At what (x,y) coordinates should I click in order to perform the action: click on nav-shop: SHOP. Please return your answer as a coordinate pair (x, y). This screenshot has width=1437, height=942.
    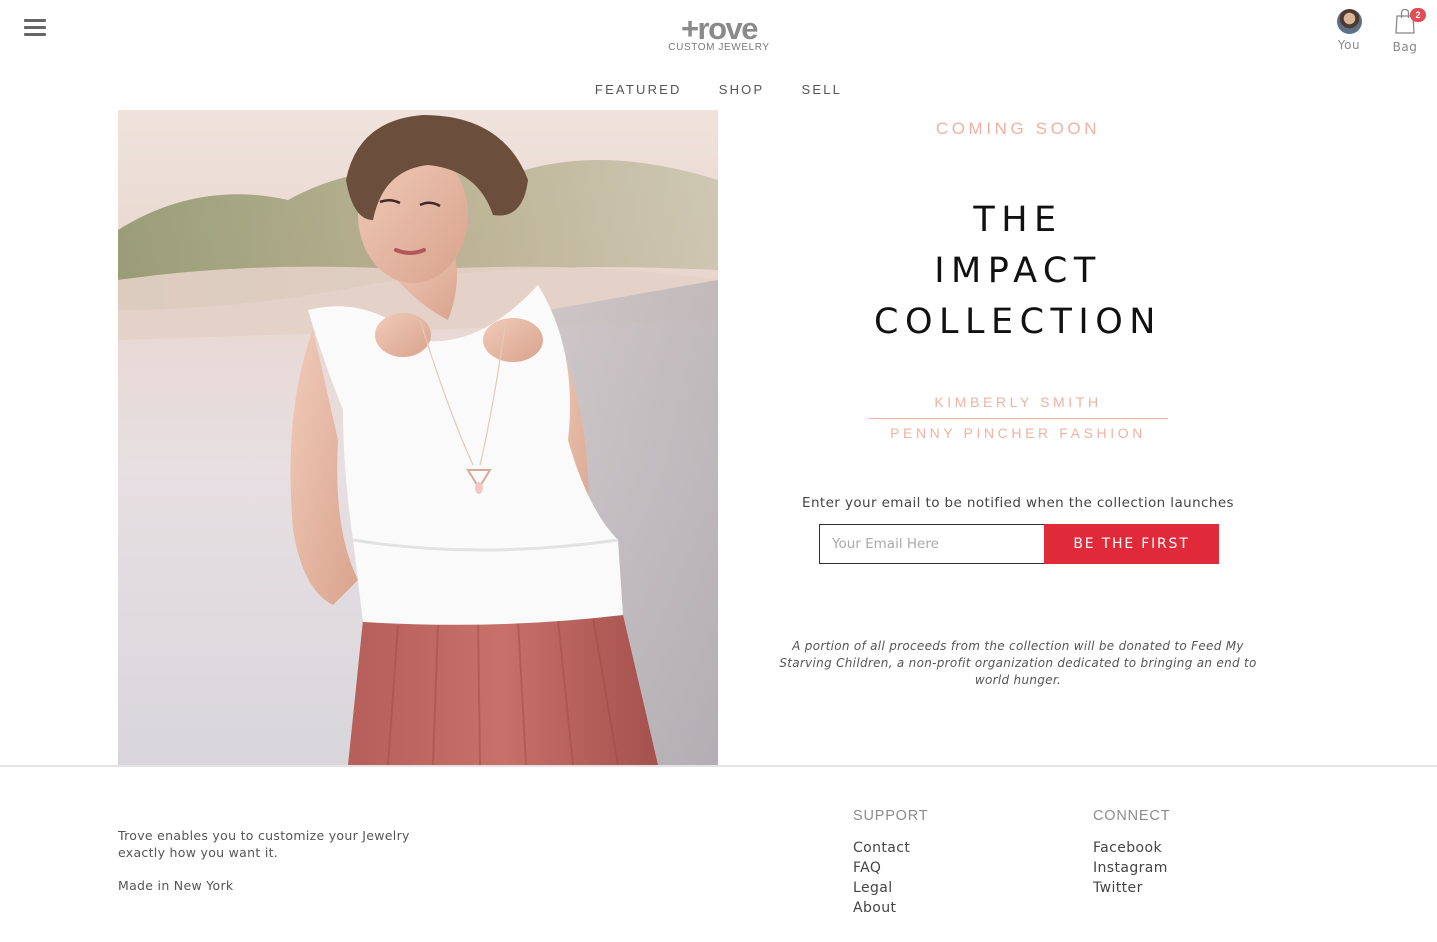
    Looking at the image, I should click on (742, 89).